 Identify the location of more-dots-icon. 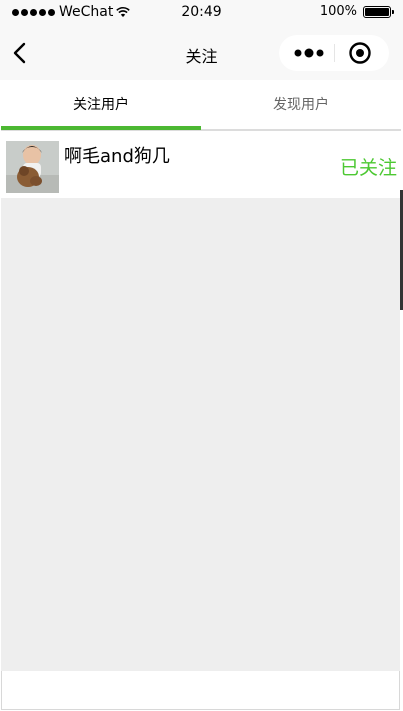
(310, 53).